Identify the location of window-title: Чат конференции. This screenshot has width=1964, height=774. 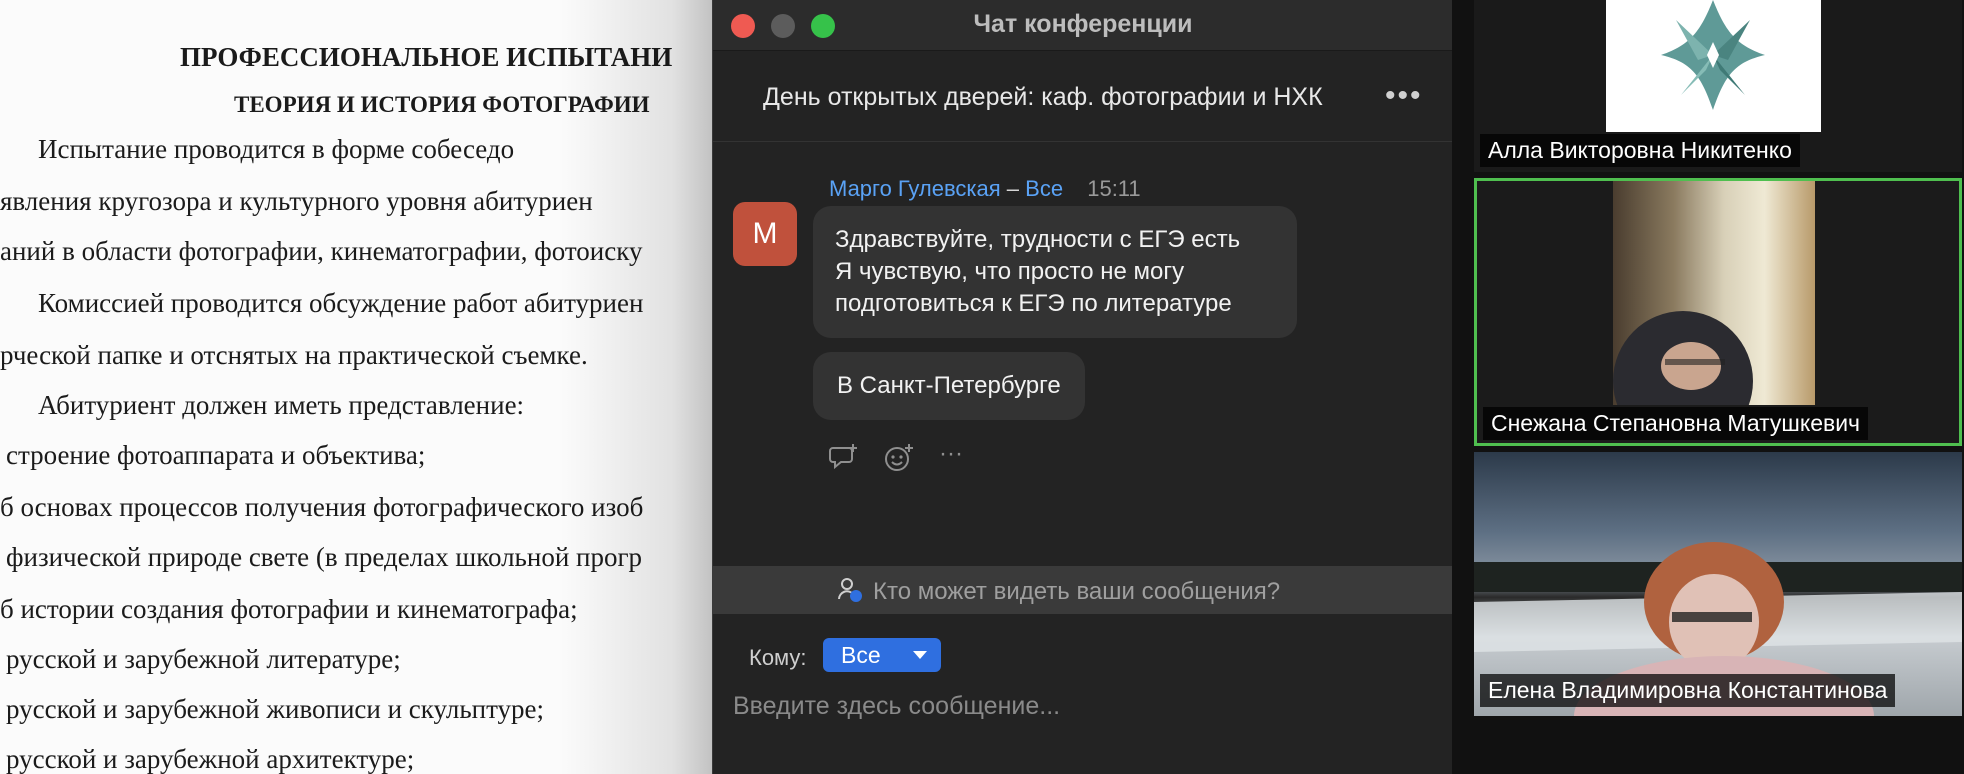
(1083, 24).